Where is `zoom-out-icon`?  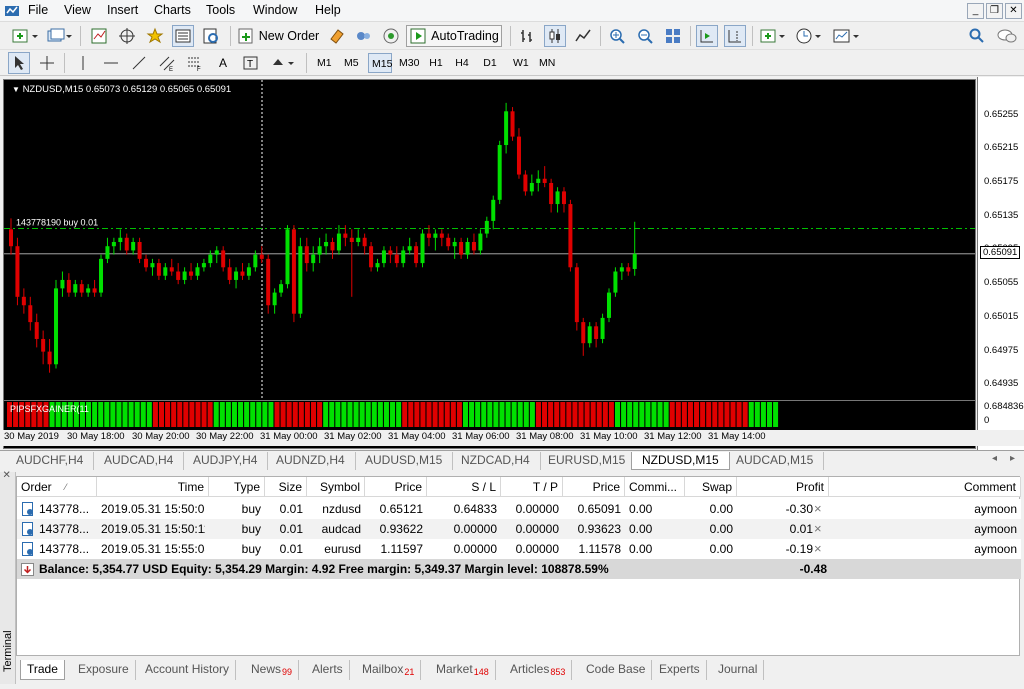
zoom-out-icon is located at coordinates (645, 36).